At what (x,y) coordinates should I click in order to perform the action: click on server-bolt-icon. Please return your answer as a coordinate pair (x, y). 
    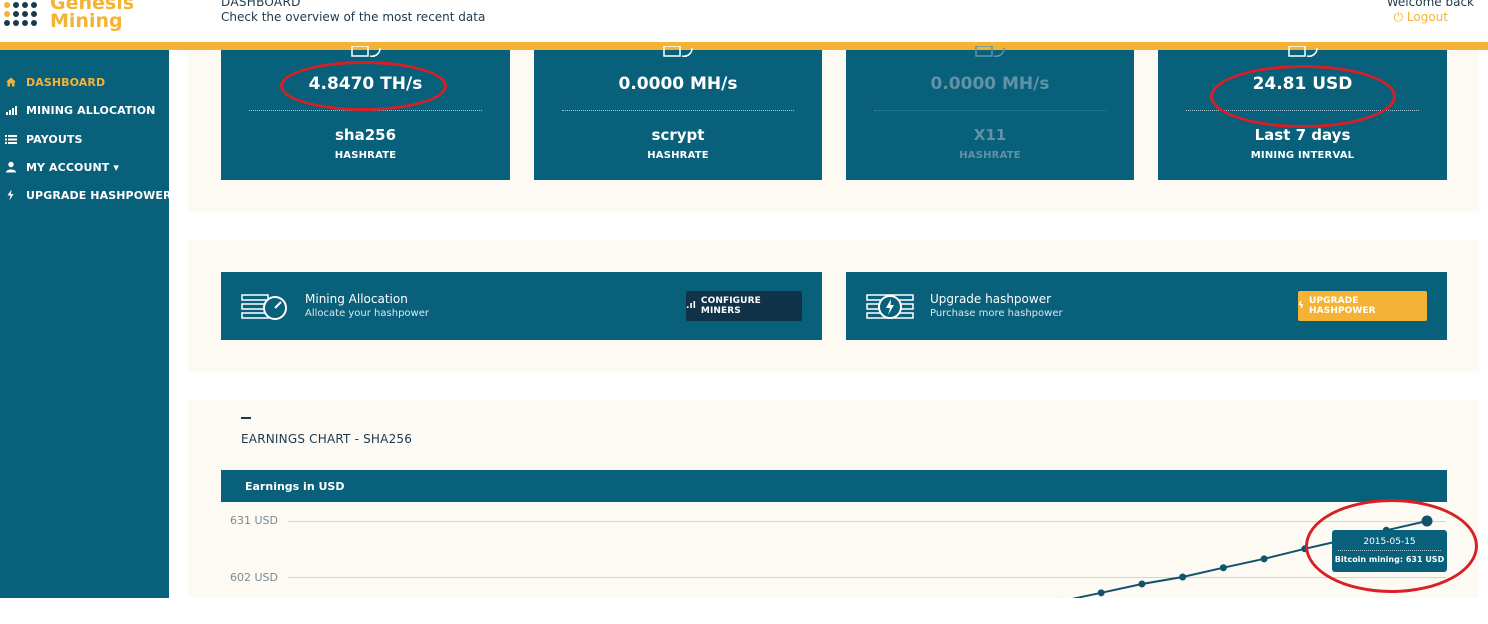
    Looking at the image, I should click on (890, 306).